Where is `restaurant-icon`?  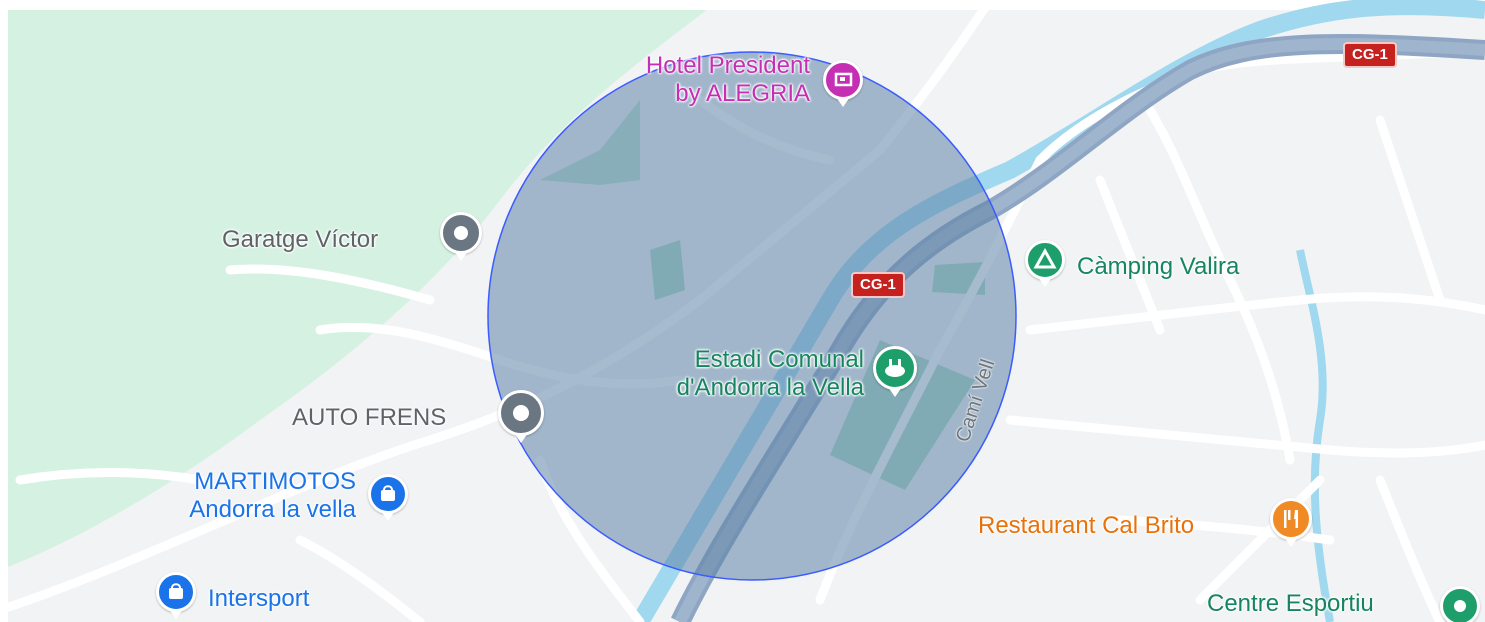 restaurant-icon is located at coordinates (1291, 522).